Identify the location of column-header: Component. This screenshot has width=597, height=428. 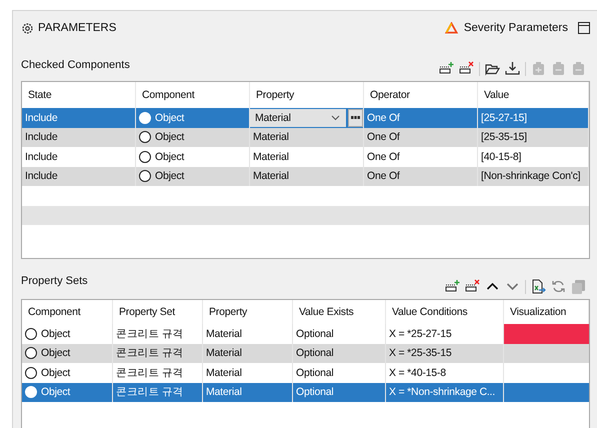
(67, 312).